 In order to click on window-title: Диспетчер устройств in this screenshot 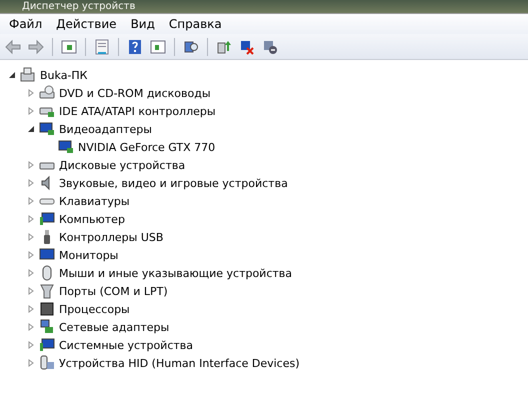, I will do `click(79, 6)`.